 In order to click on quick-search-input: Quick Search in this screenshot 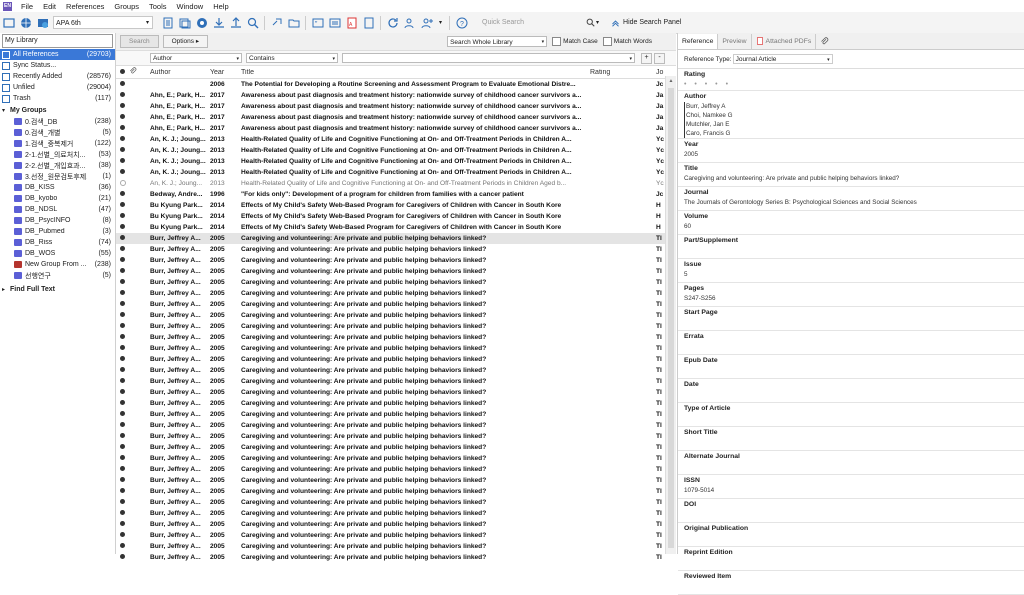, I will do `click(531, 22)`.